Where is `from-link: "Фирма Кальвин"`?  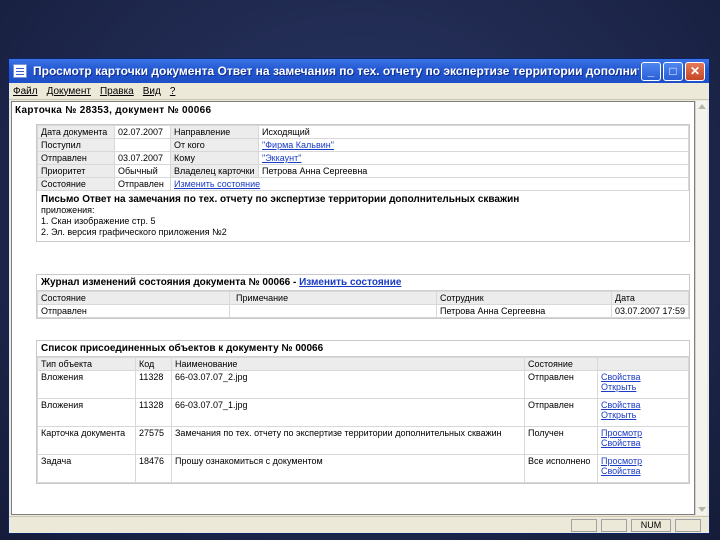
from-link: "Фирма Кальвин" is located at coordinates (298, 145).